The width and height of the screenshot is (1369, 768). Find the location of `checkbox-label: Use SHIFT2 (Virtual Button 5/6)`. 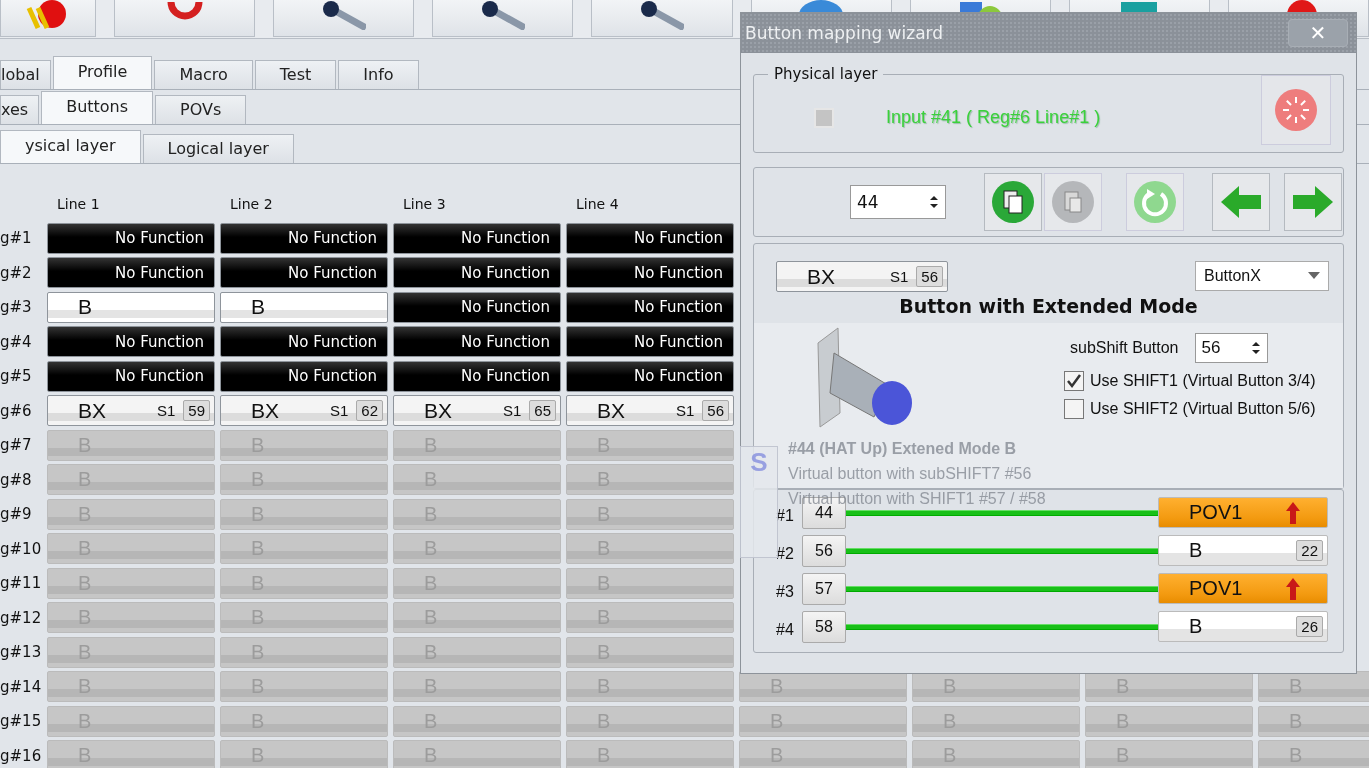

checkbox-label: Use SHIFT2 (Virtual Button 5/6) is located at coordinates (1203, 409).